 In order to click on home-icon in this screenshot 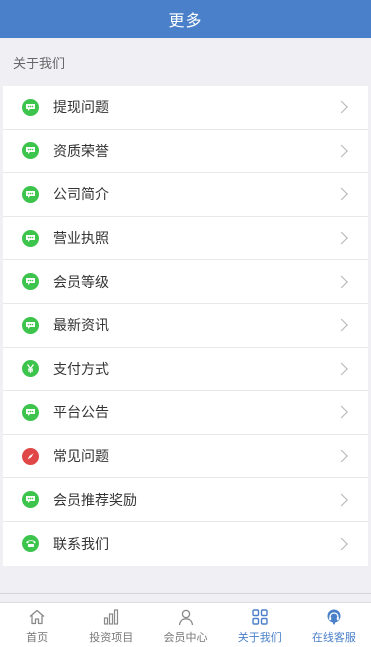, I will do `click(37, 617)`.